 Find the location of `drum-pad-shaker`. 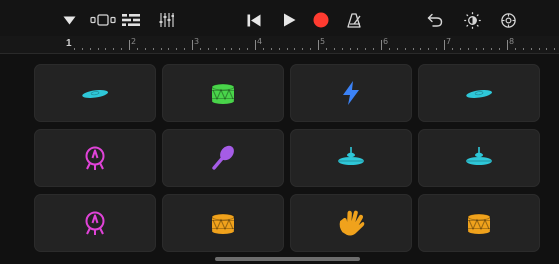

drum-pad-shaker is located at coordinates (223, 158).